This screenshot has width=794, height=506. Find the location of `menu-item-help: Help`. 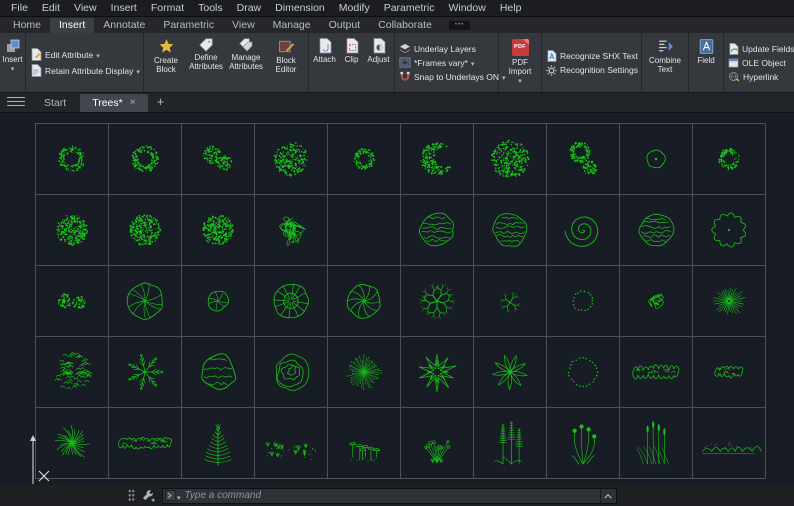

menu-item-help: Help is located at coordinates (511, 8).